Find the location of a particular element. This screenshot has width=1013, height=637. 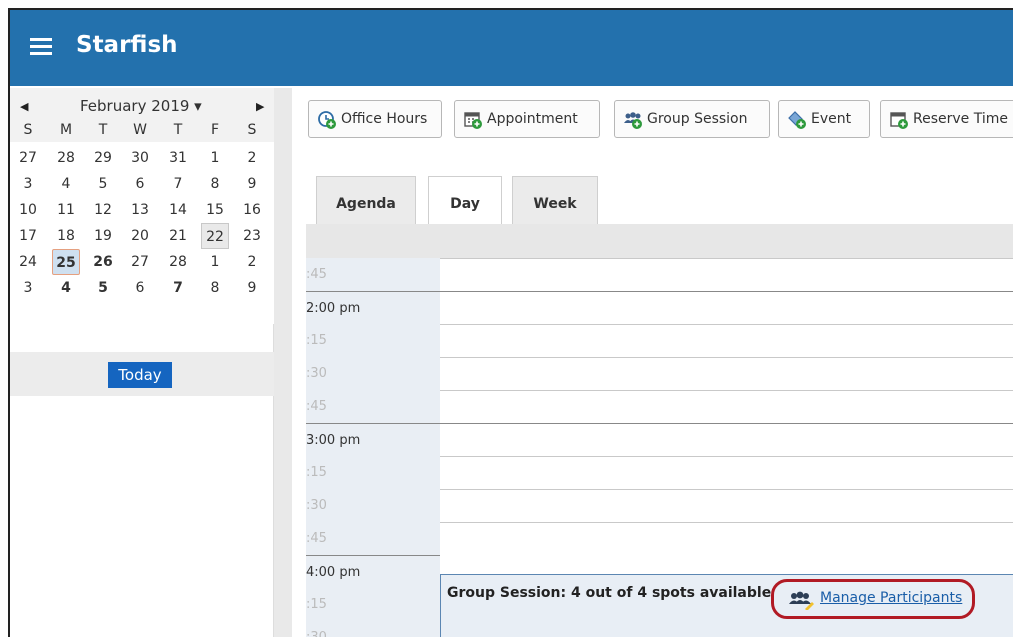

calendar-day: 18 is located at coordinates (66, 236).